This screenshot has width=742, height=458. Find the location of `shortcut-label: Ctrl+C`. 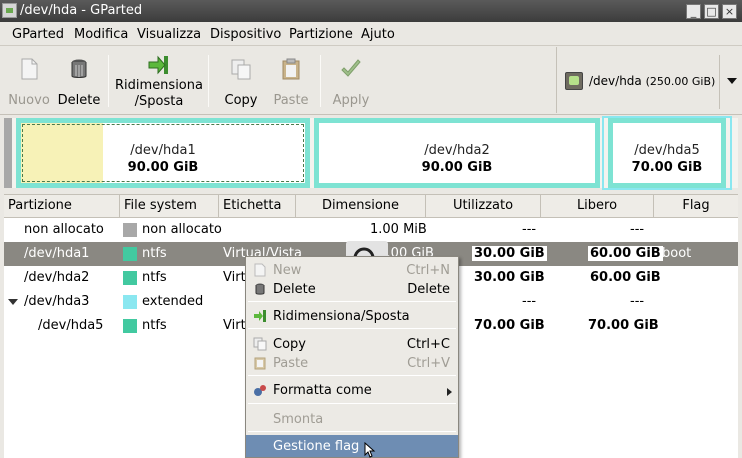

shortcut-label: Ctrl+C is located at coordinates (428, 344).